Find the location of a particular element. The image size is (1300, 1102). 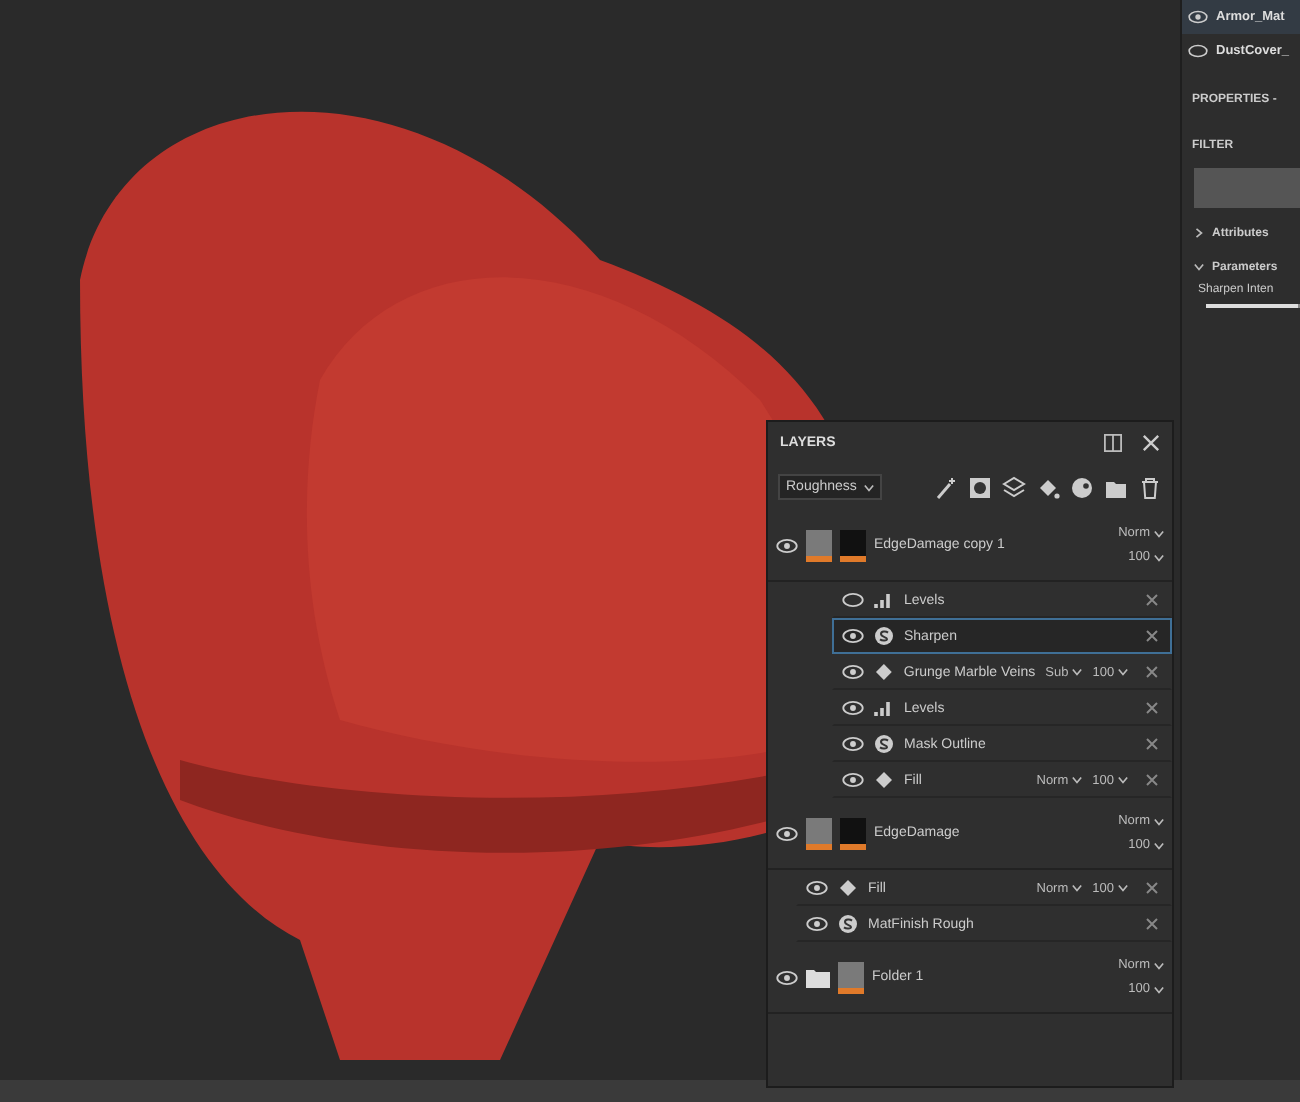

close-icon is located at coordinates (1151, 443).